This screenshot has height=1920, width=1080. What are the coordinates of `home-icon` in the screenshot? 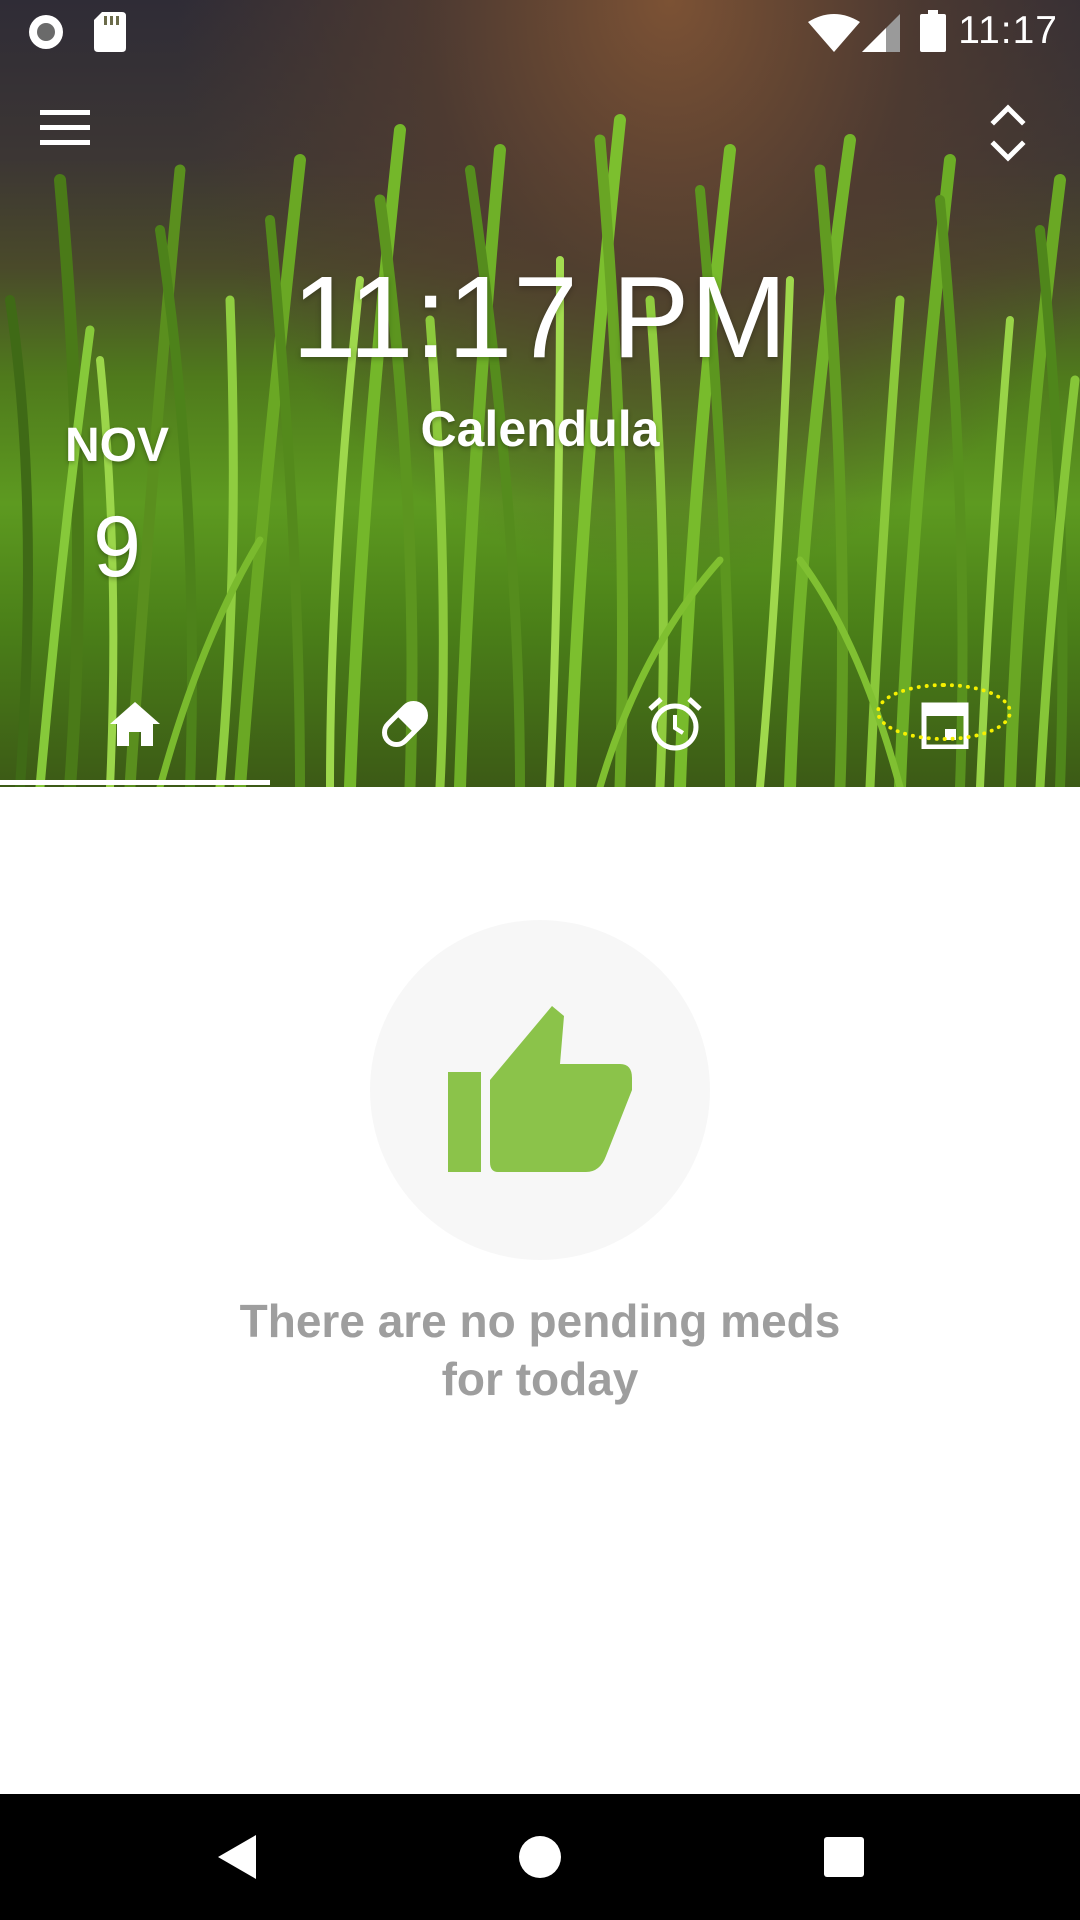 It's located at (135, 723).